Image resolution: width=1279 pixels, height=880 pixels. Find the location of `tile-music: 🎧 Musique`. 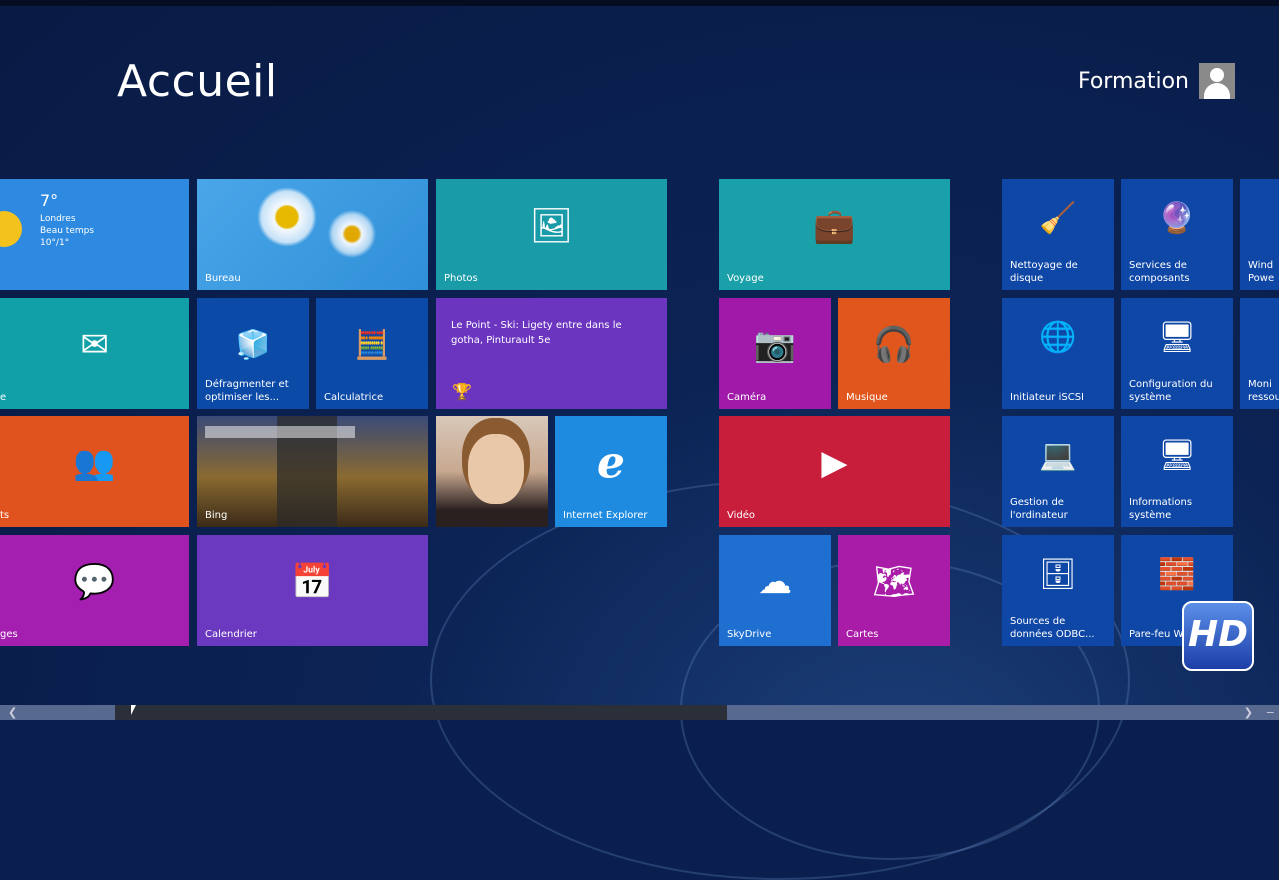

tile-music: 🎧 Musique is located at coordinates (894, 353).